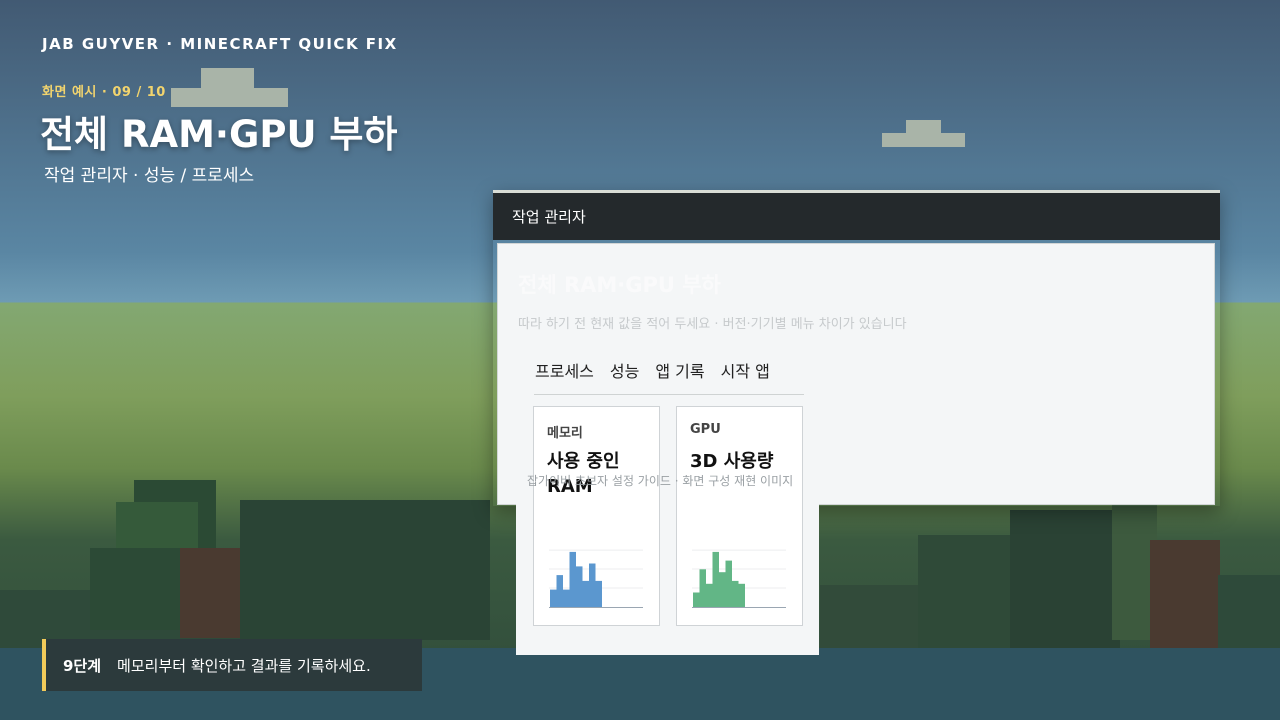 The image size is (1280, 720). What do you see at coordinates (669, 394) in the screenshot?
I see `tab-divider` at bounding box center [669, 394].